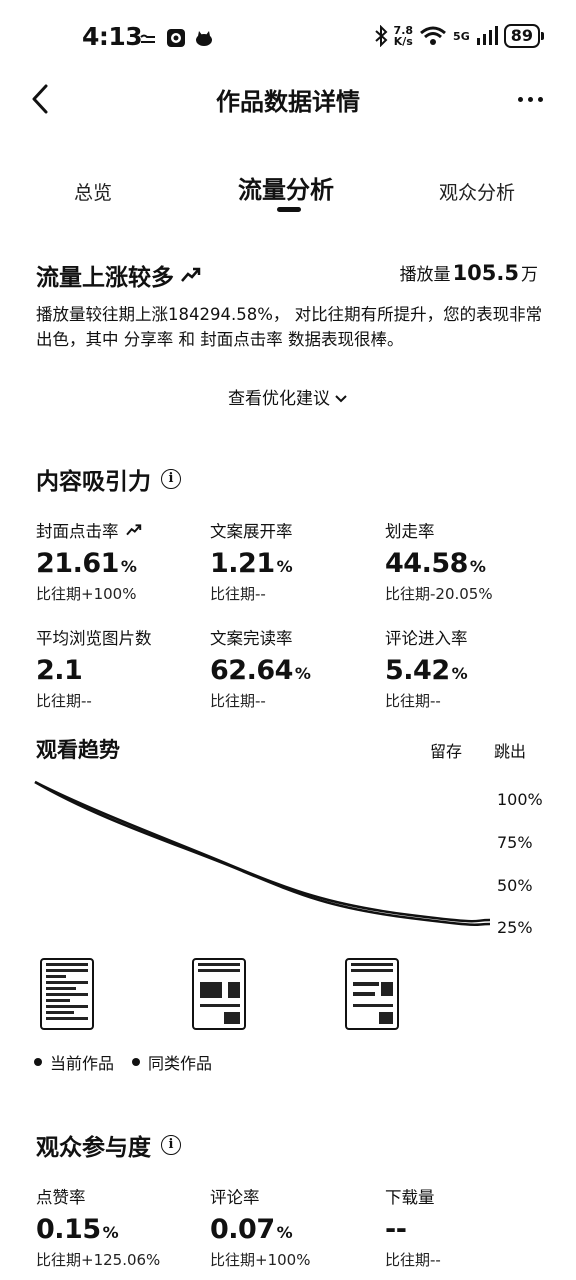 Image resolution: width=576 pixels, height=1280 pixels. Describe the element at coordinates (147, 38) in the screenshot. I see `dash-icon` at that location.